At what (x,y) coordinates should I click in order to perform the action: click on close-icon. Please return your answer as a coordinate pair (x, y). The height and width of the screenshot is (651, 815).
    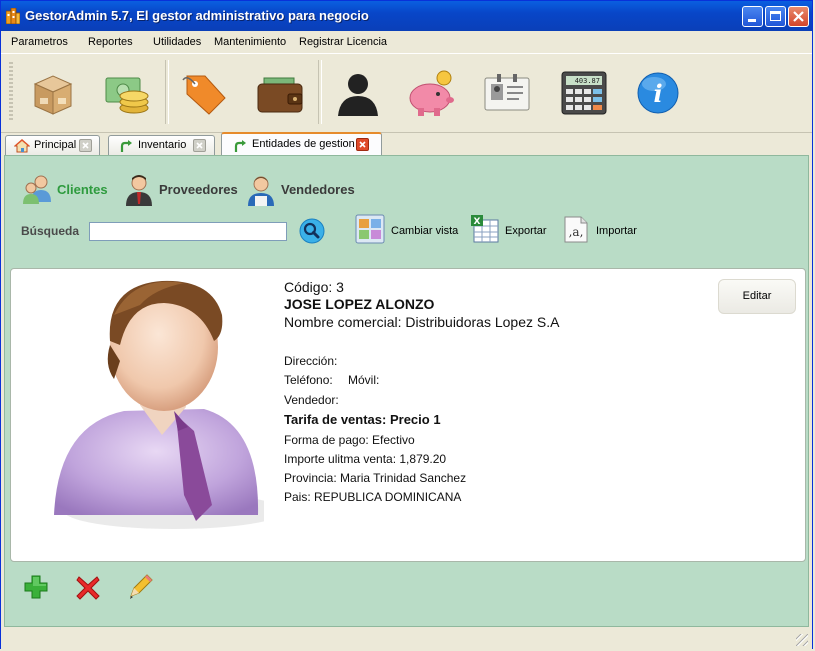
    Looking at the image, I should click on (798, 16).